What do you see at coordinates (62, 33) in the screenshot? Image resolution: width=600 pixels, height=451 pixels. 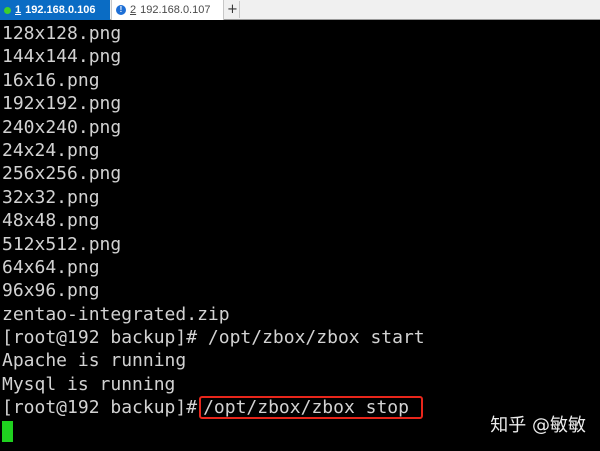 I see `terminal-line: 128x128.png` at bounding box center [62, 33].